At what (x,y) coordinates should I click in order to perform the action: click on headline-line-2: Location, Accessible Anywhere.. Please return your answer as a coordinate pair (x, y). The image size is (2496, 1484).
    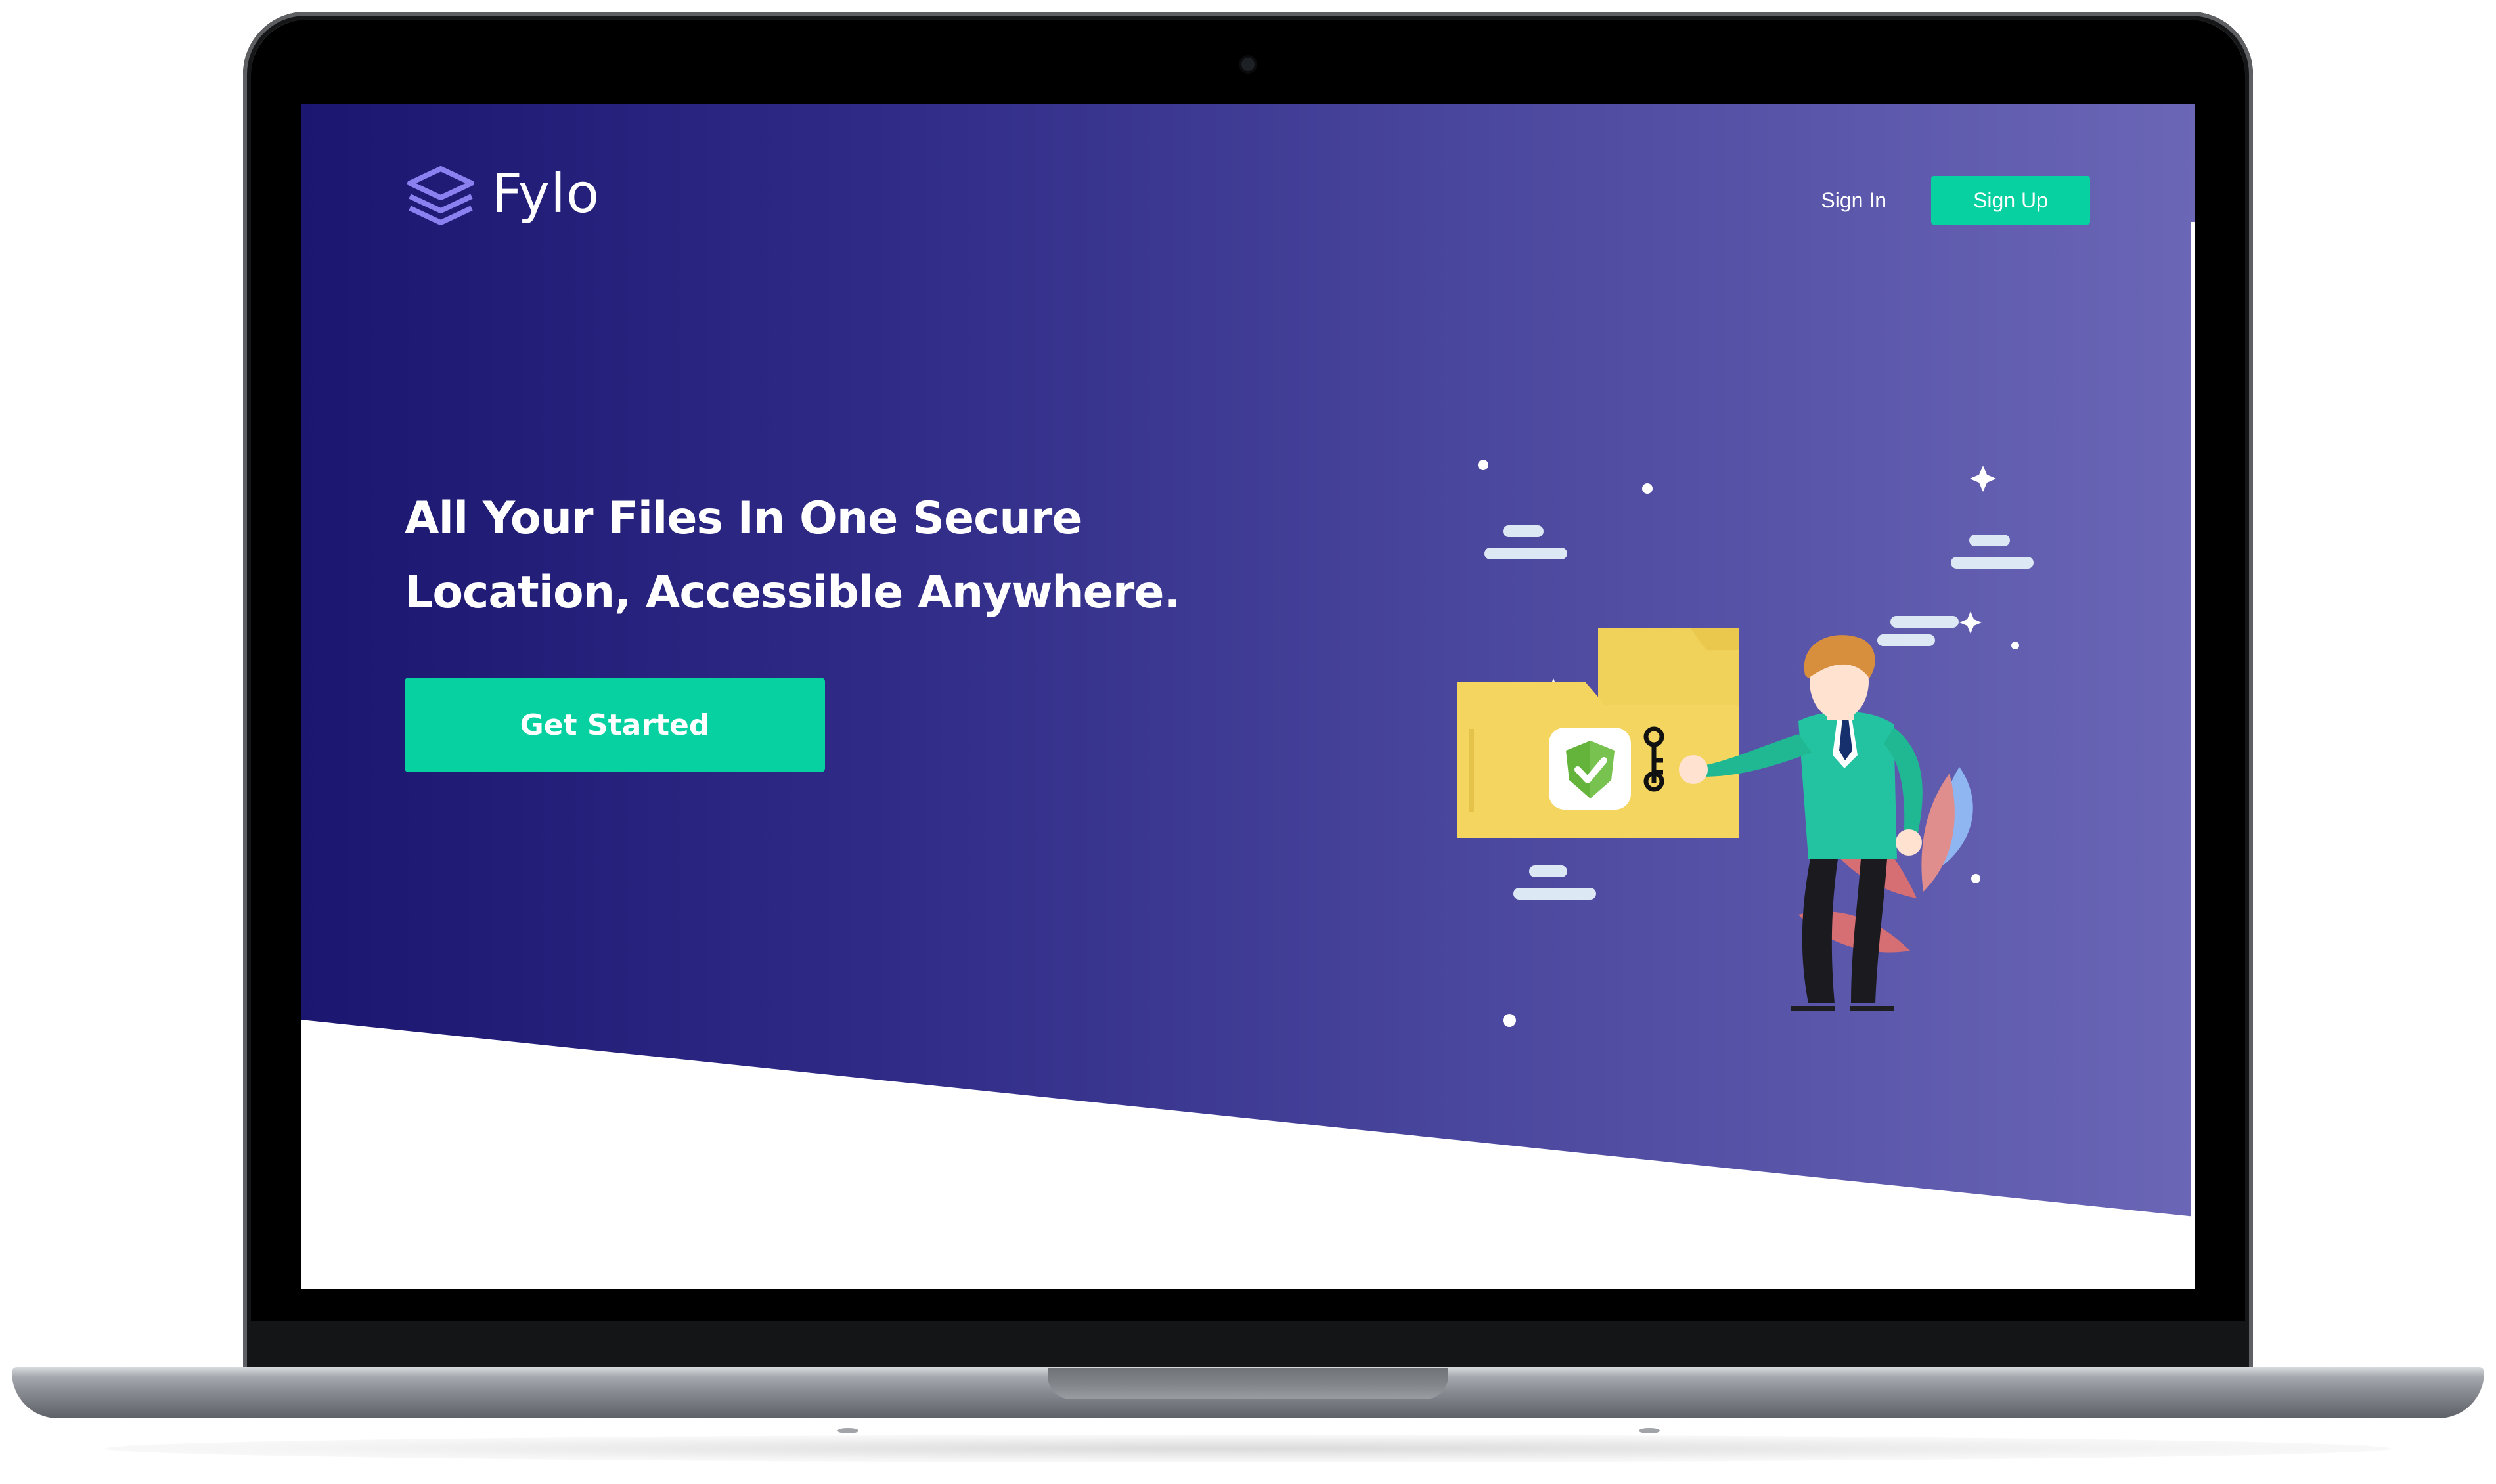
    Looking at the image, I should click on (792, 593).